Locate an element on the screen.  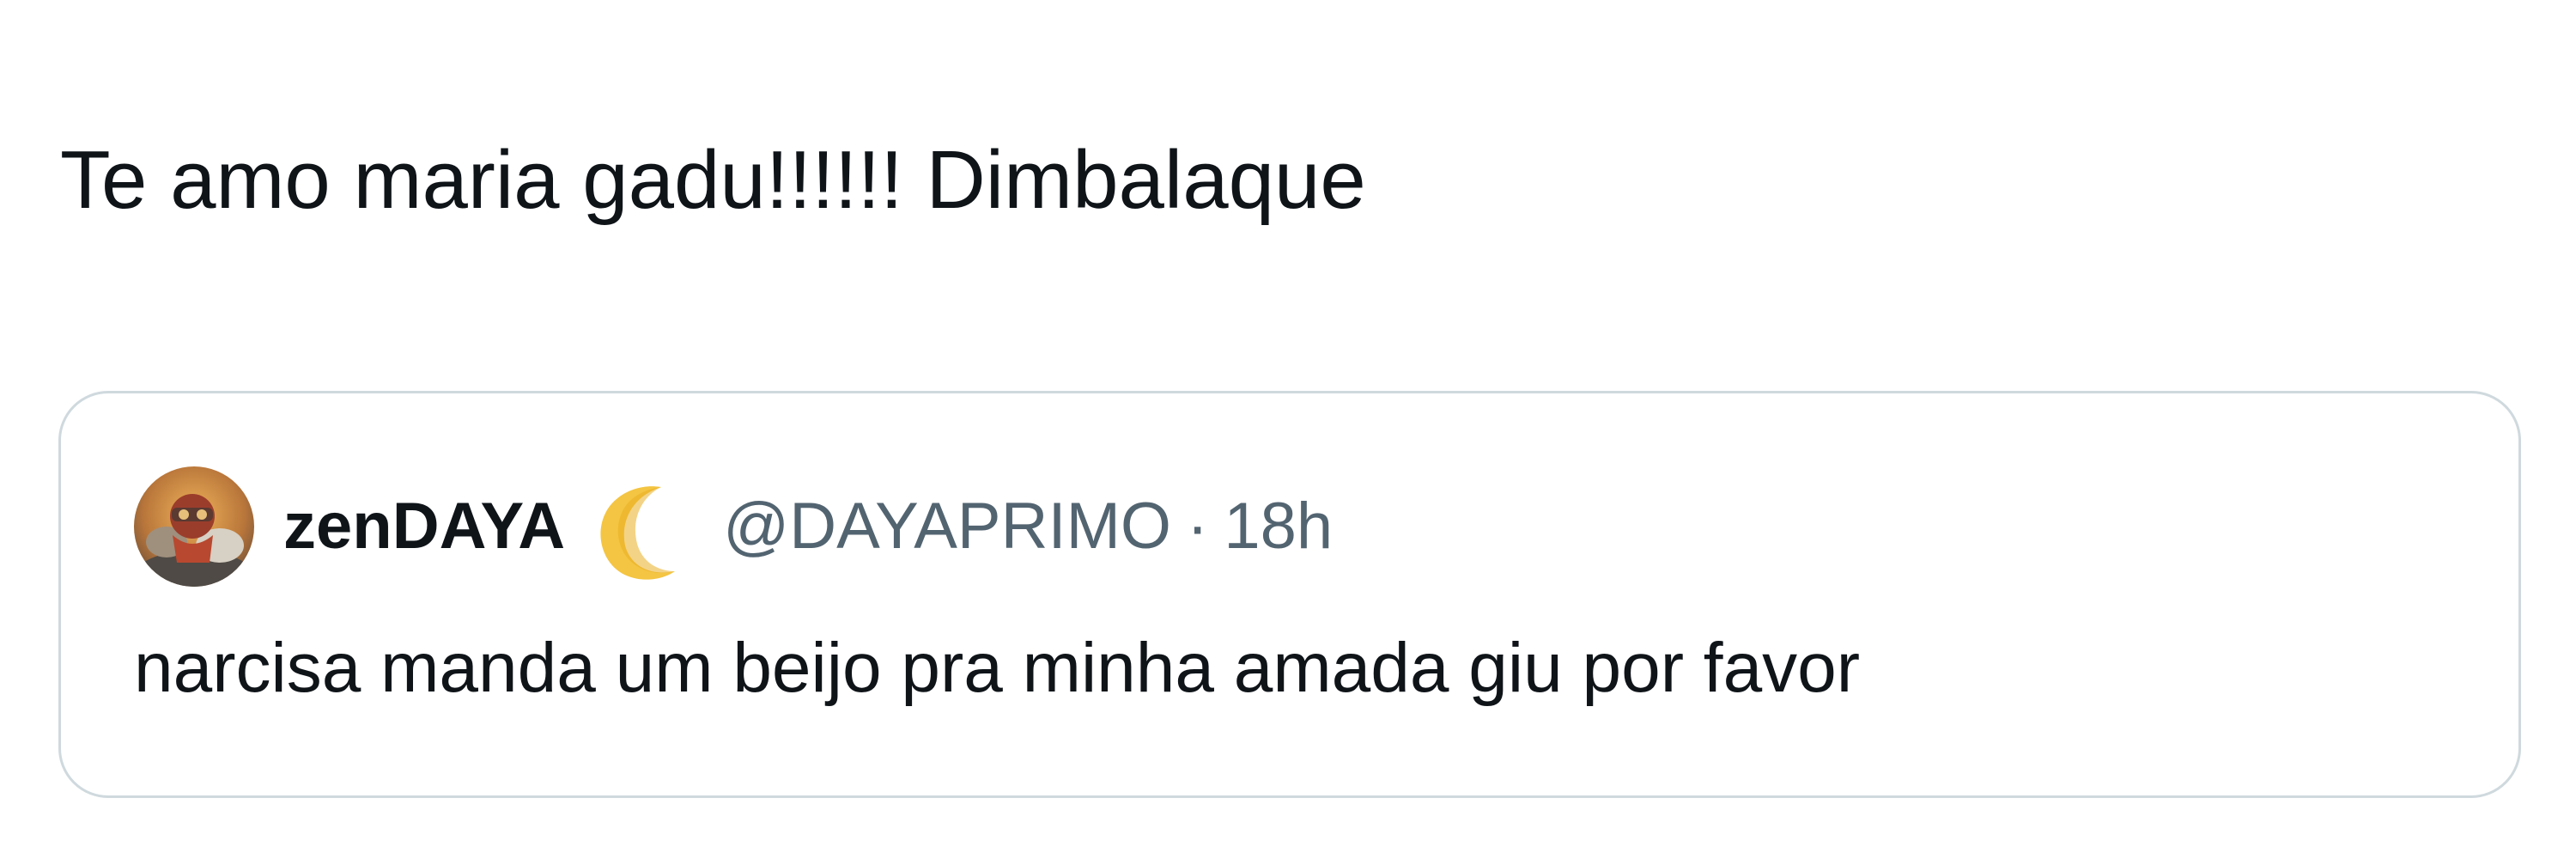
author-display-name: zenDAYA is located at coordinates (424, 526).